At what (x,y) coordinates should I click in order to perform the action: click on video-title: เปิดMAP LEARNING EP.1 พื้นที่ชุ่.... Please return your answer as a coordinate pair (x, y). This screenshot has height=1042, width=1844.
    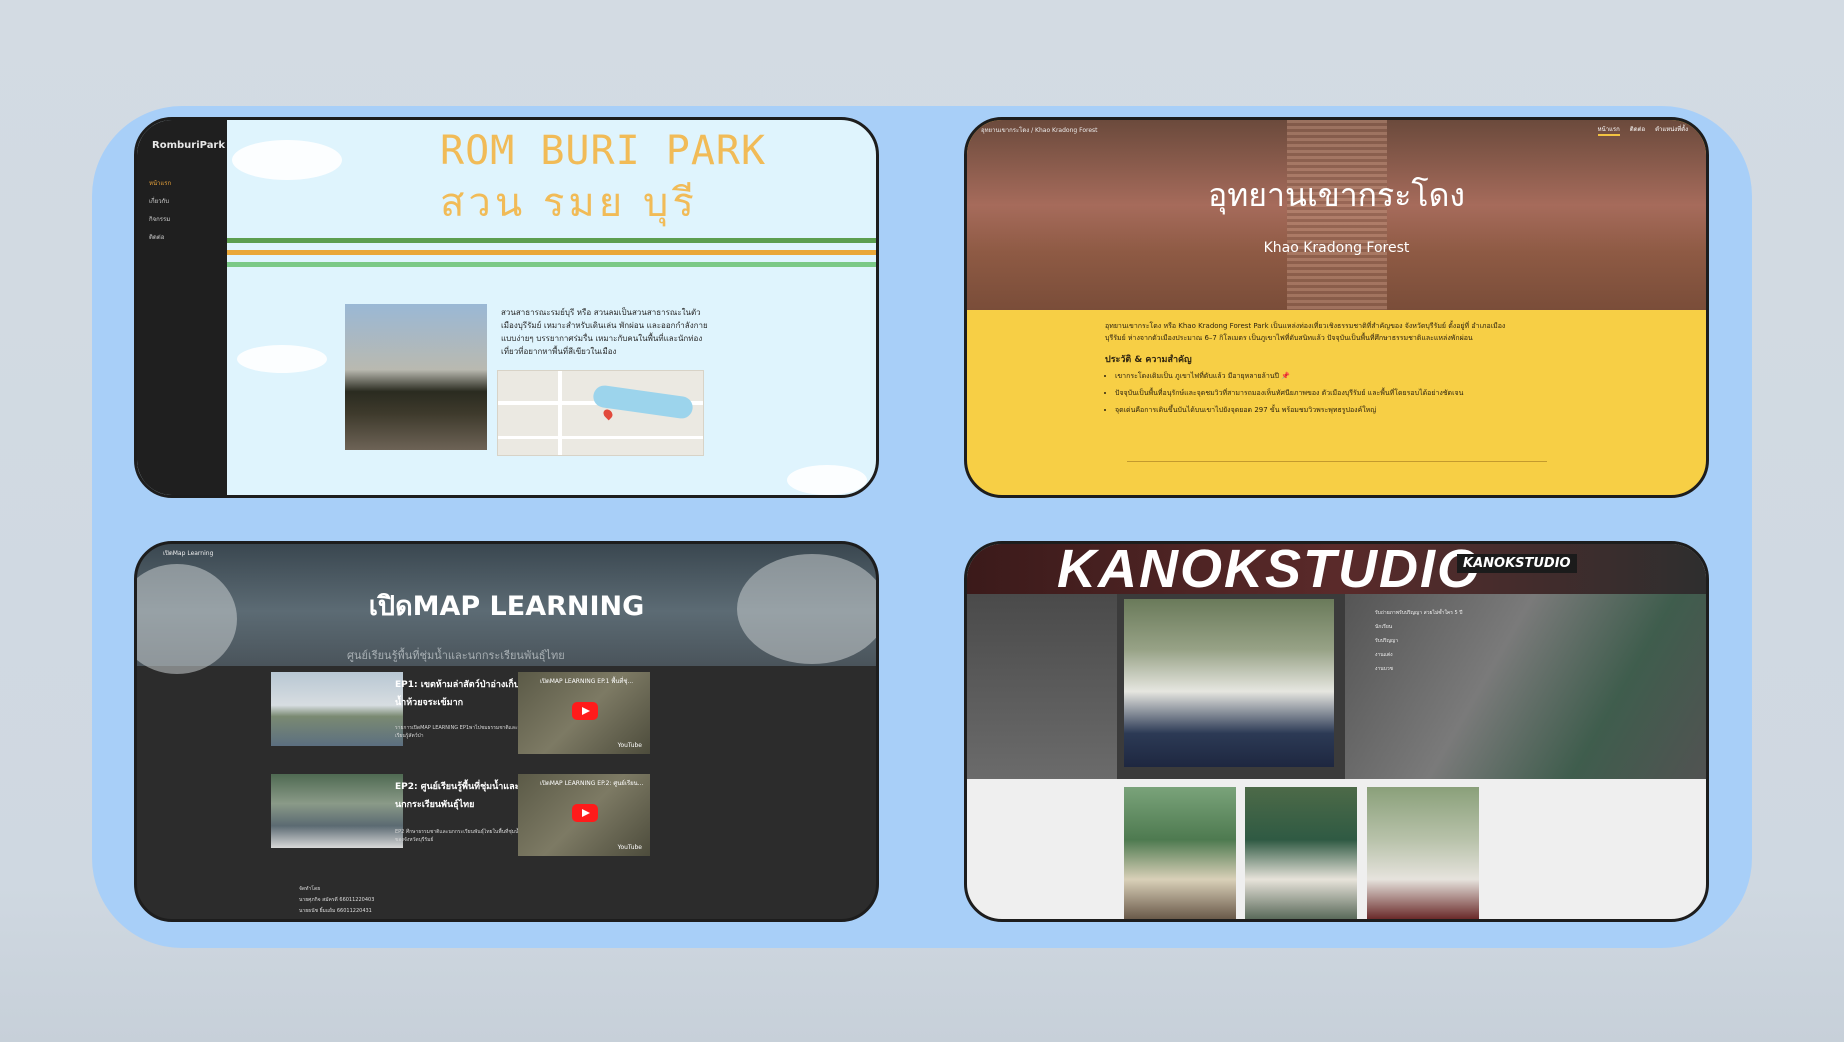
    Looking at the image, I should click on (587, 681).